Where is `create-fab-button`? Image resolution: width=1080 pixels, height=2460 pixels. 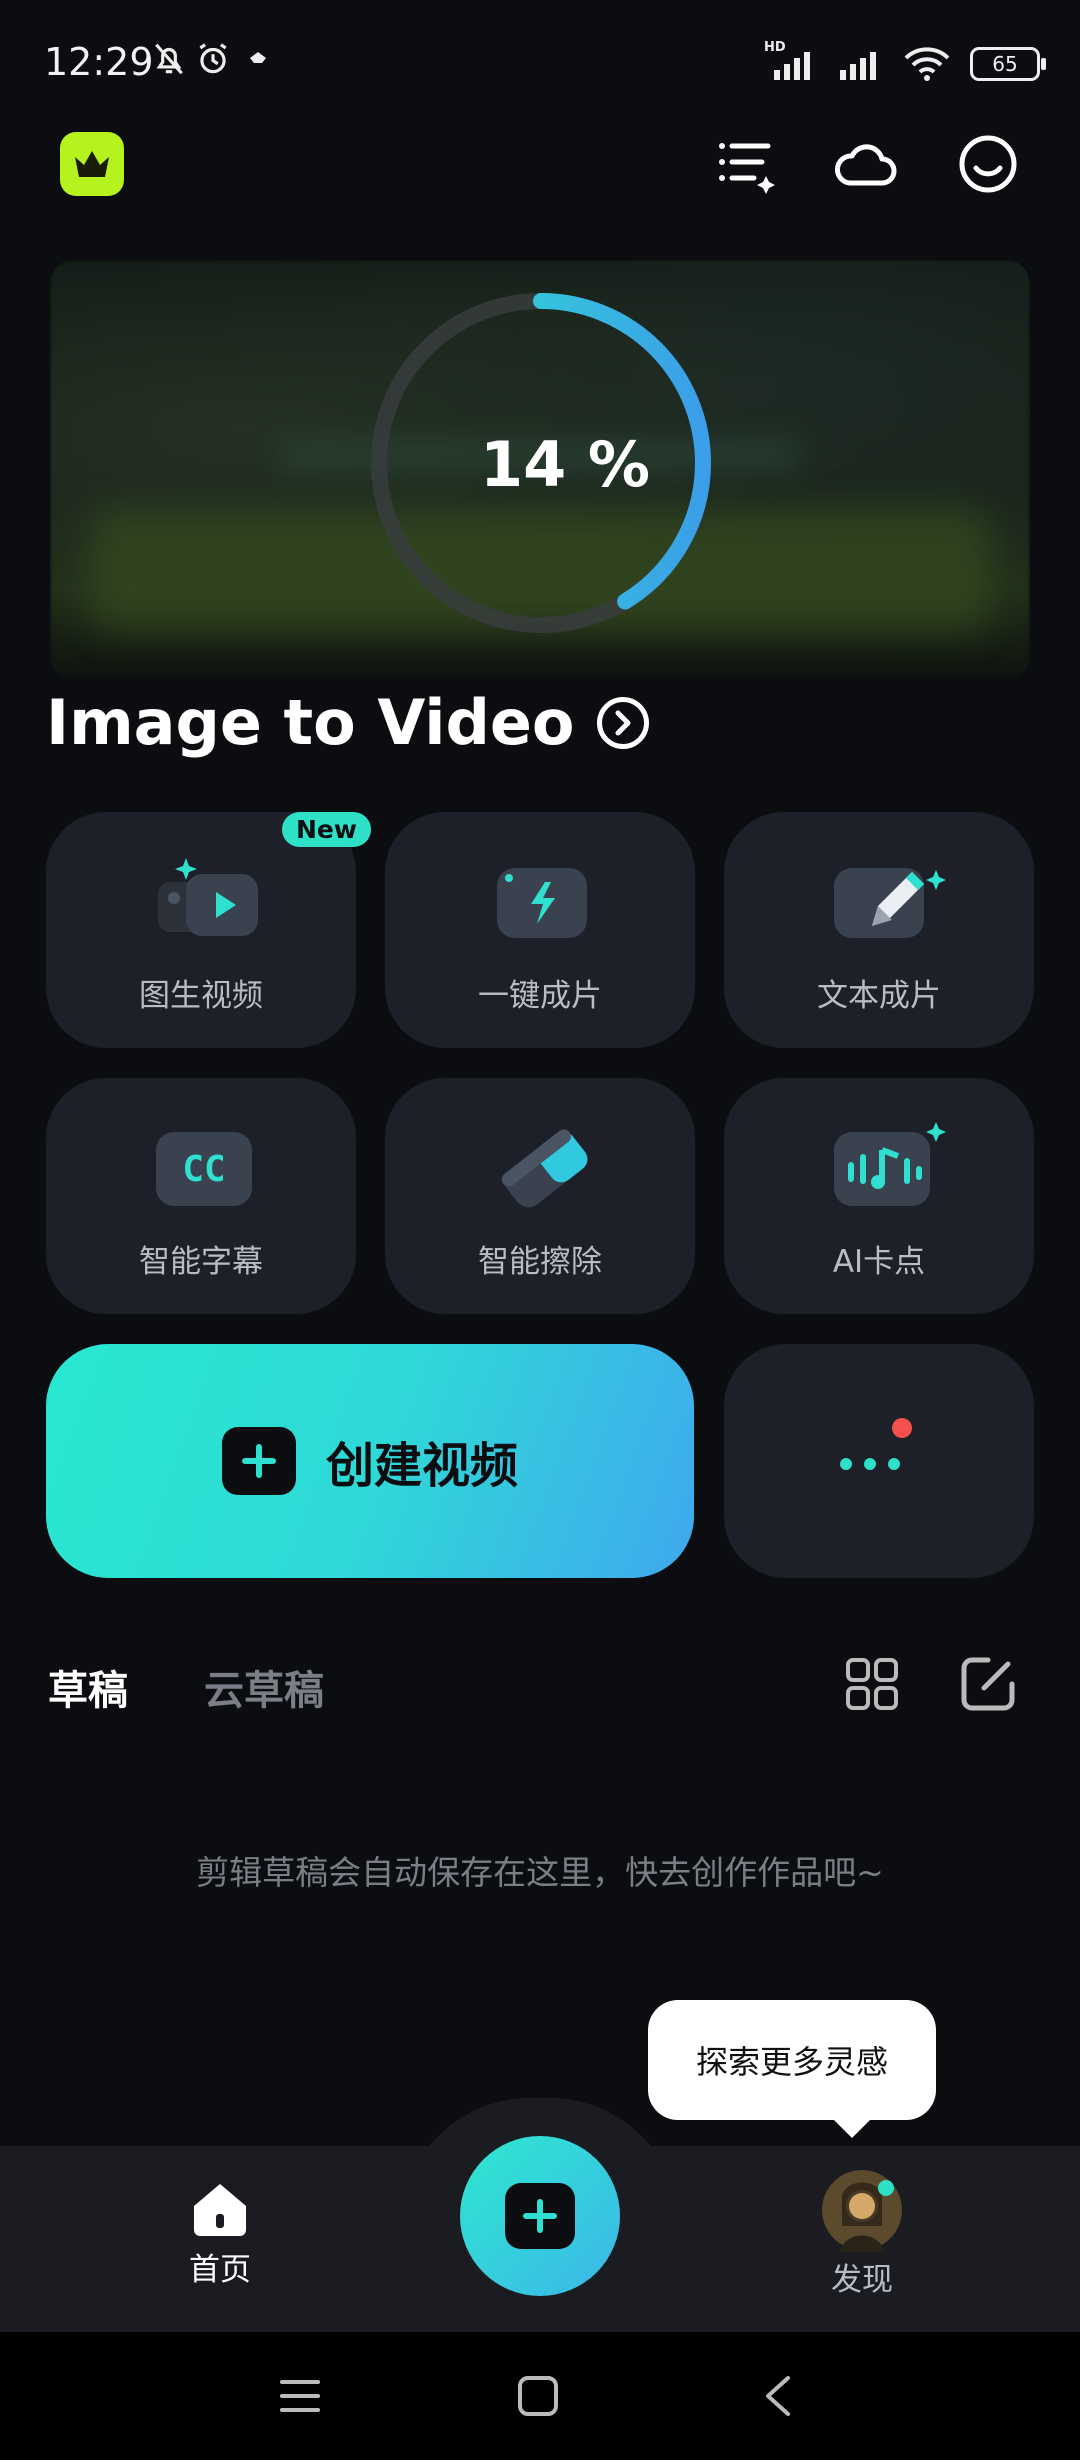 create-fab-button is located at coordinates (540, 2216).